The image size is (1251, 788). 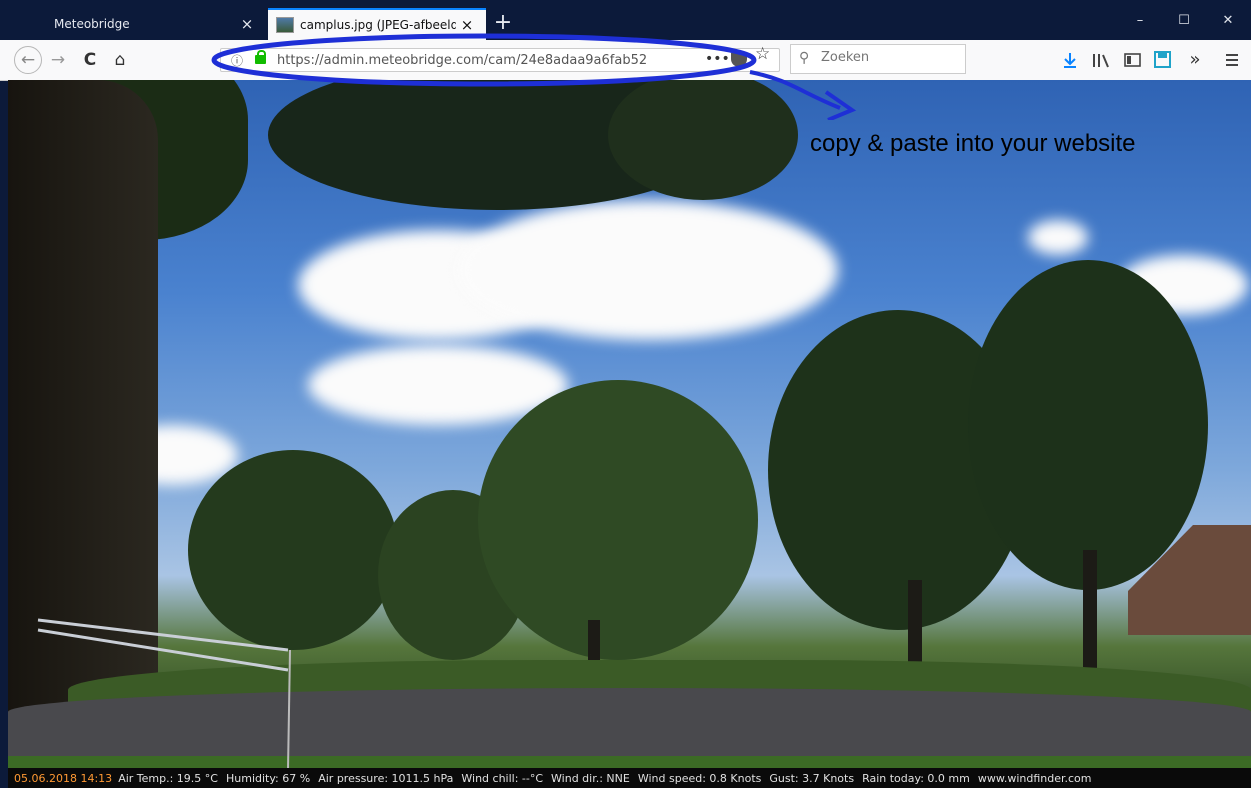 What do you see at coordinates (803, 95) in the screenshot?
I see `arrow-icon` at bounding box center [803, 95].